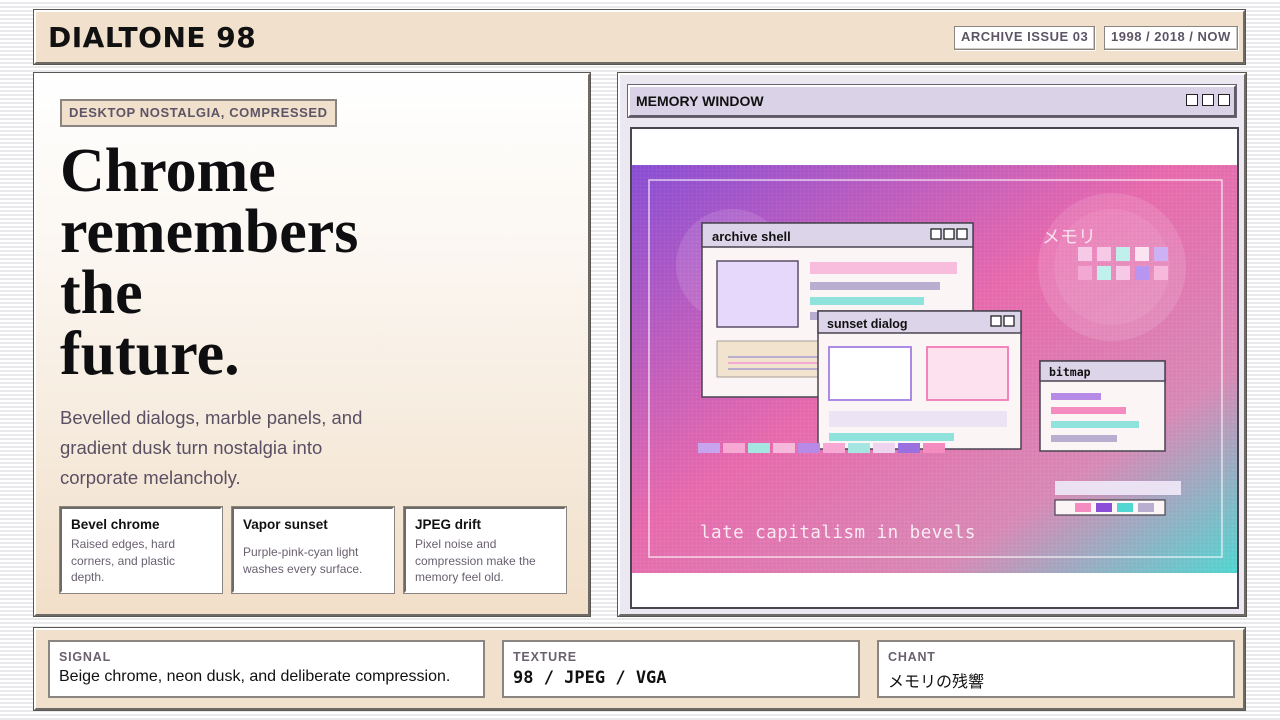 This screenshot has height=720, width=1280. I want to click on headline-line: Chrome, so click(168, 171).